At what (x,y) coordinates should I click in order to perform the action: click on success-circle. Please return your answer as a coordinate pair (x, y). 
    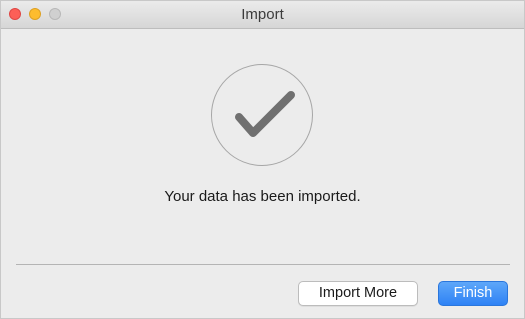
    Looking at the image, I should click on (262, 115).